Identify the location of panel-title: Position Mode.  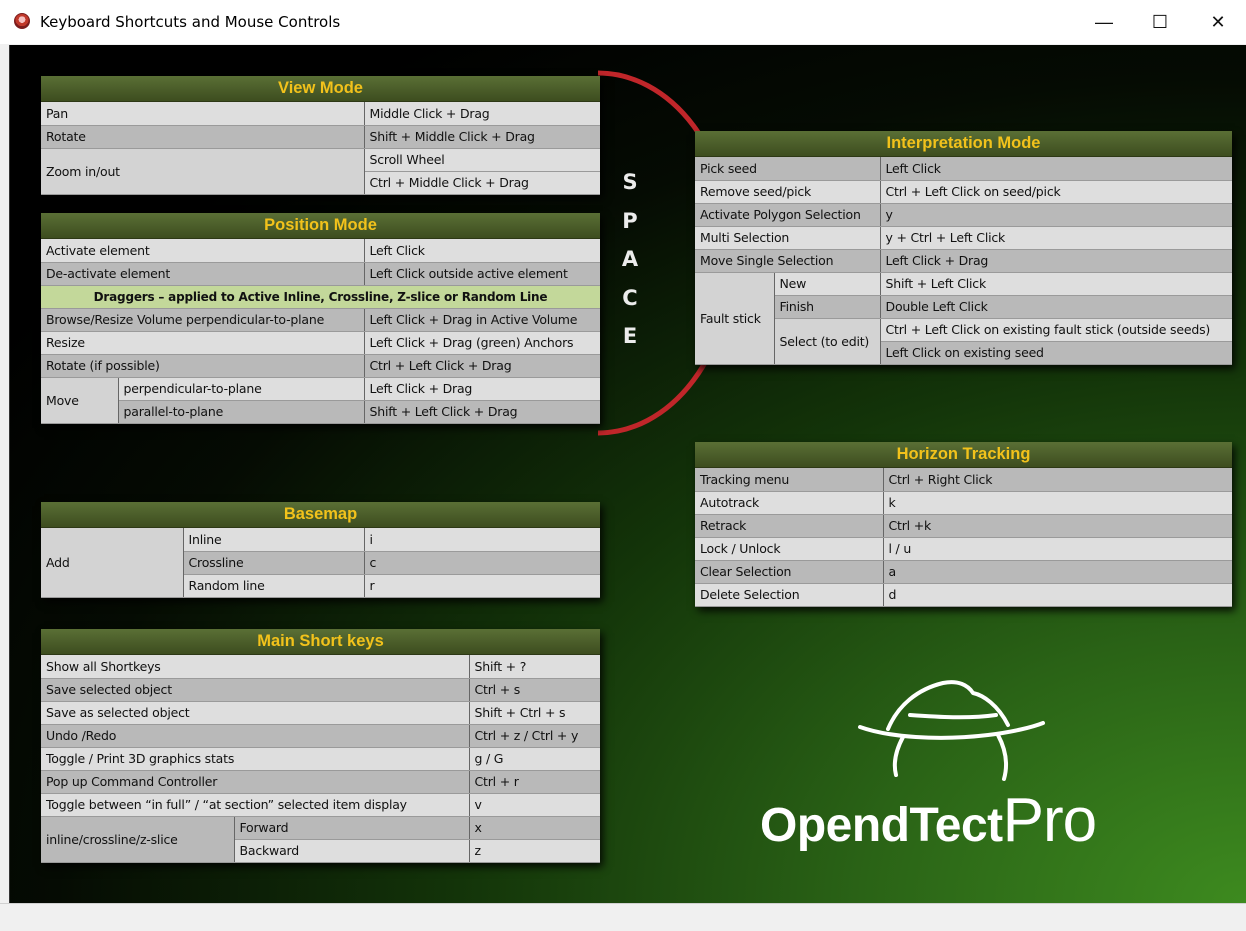
(320, 226).